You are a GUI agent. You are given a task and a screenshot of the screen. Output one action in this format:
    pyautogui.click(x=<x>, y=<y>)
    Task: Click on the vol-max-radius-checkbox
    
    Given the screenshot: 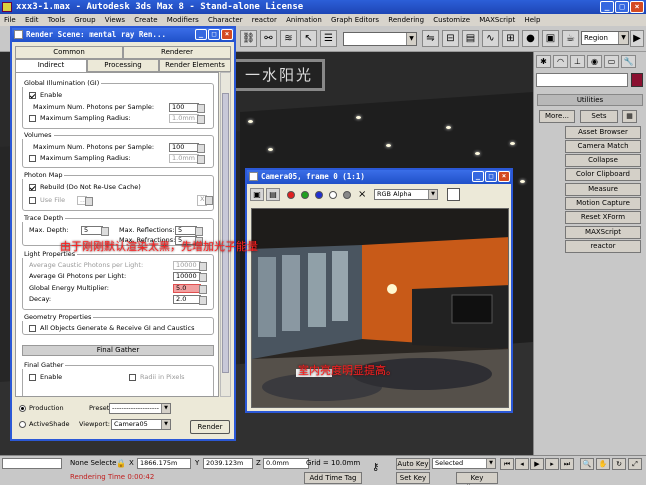 What is the action you would take?
    pyautogui.click(x=32, y=158)
    